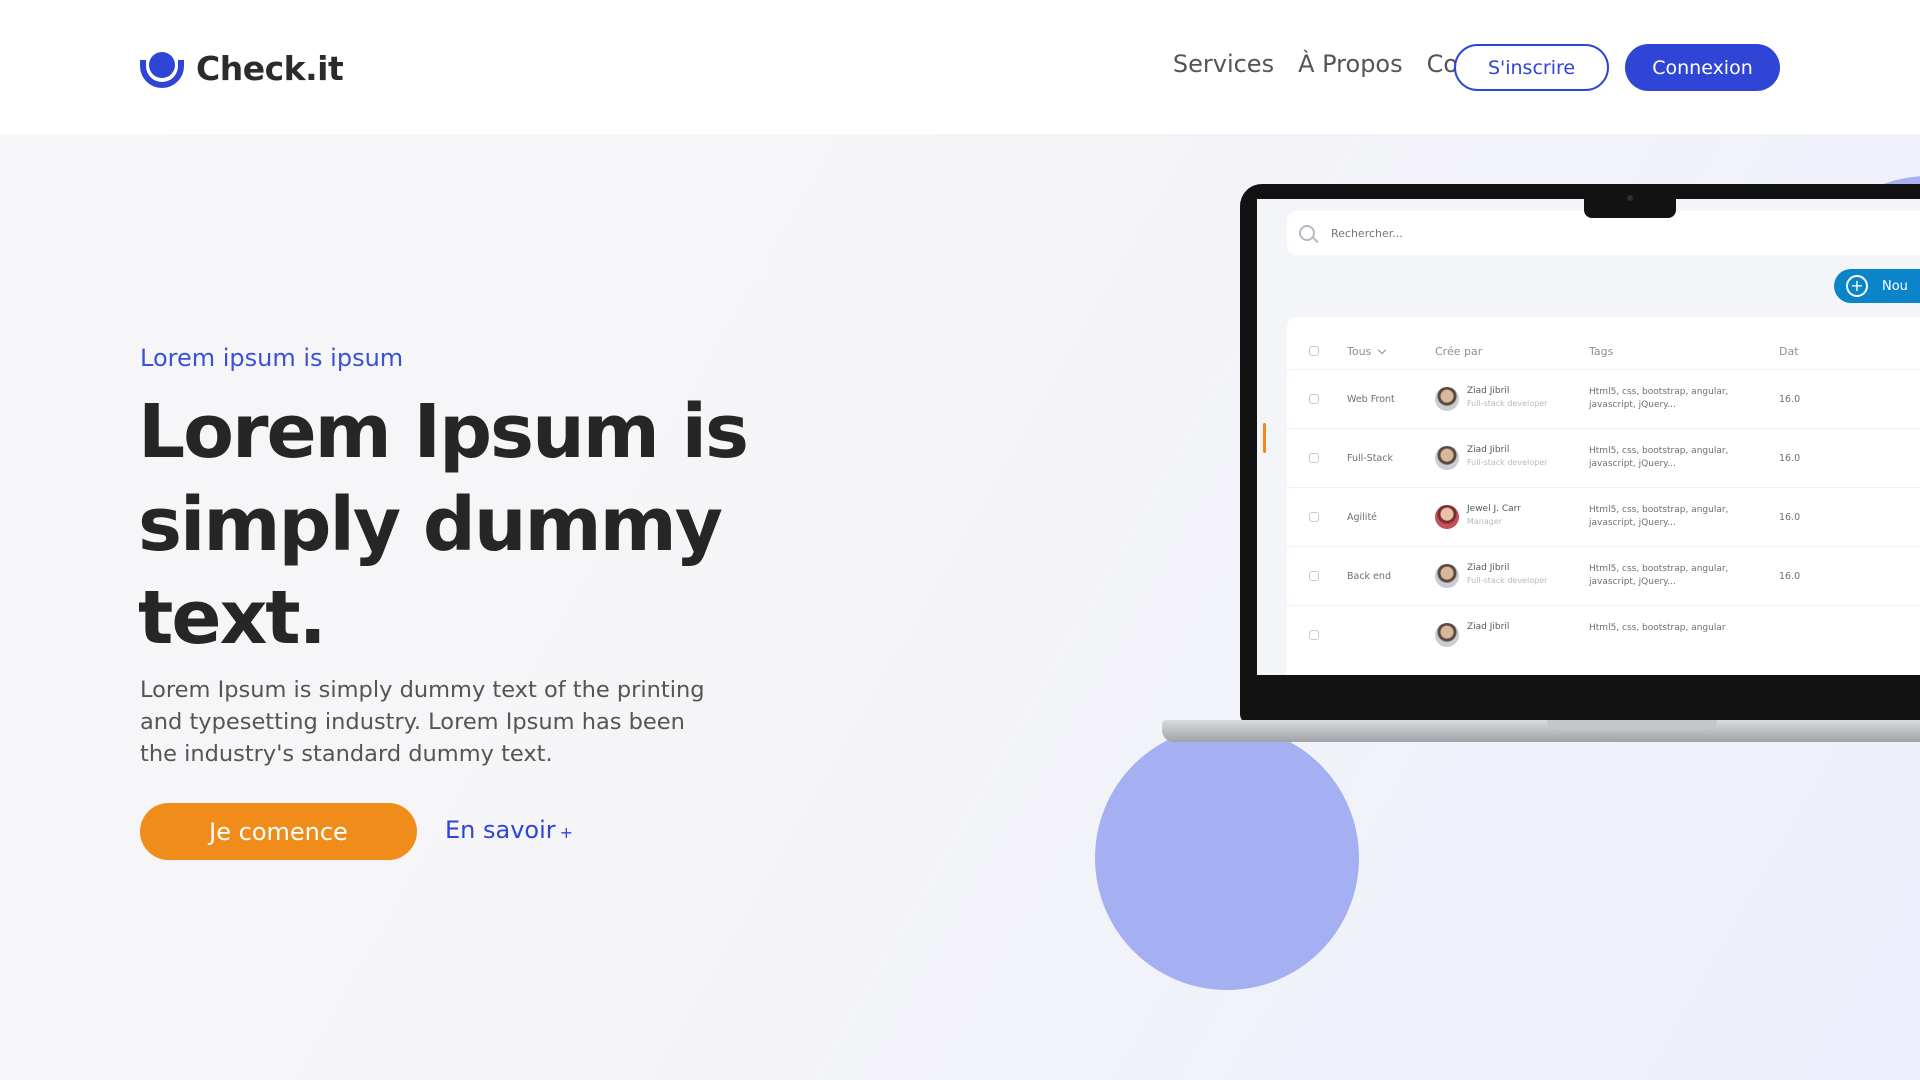 The image size is (1920, 1080). What do you see at coordinates (1362, 517) in the screenshot?
I see `row-category: Agilité` at bounding box center [1362, 517].